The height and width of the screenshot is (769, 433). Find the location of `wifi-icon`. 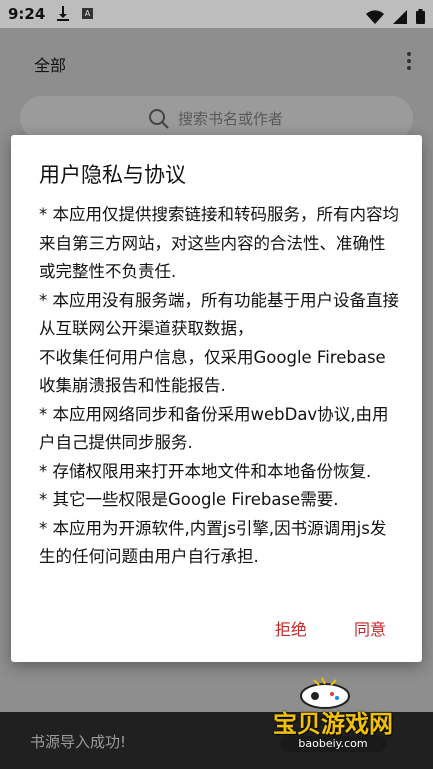

wifi-icon is located at coordinates (374, 16).